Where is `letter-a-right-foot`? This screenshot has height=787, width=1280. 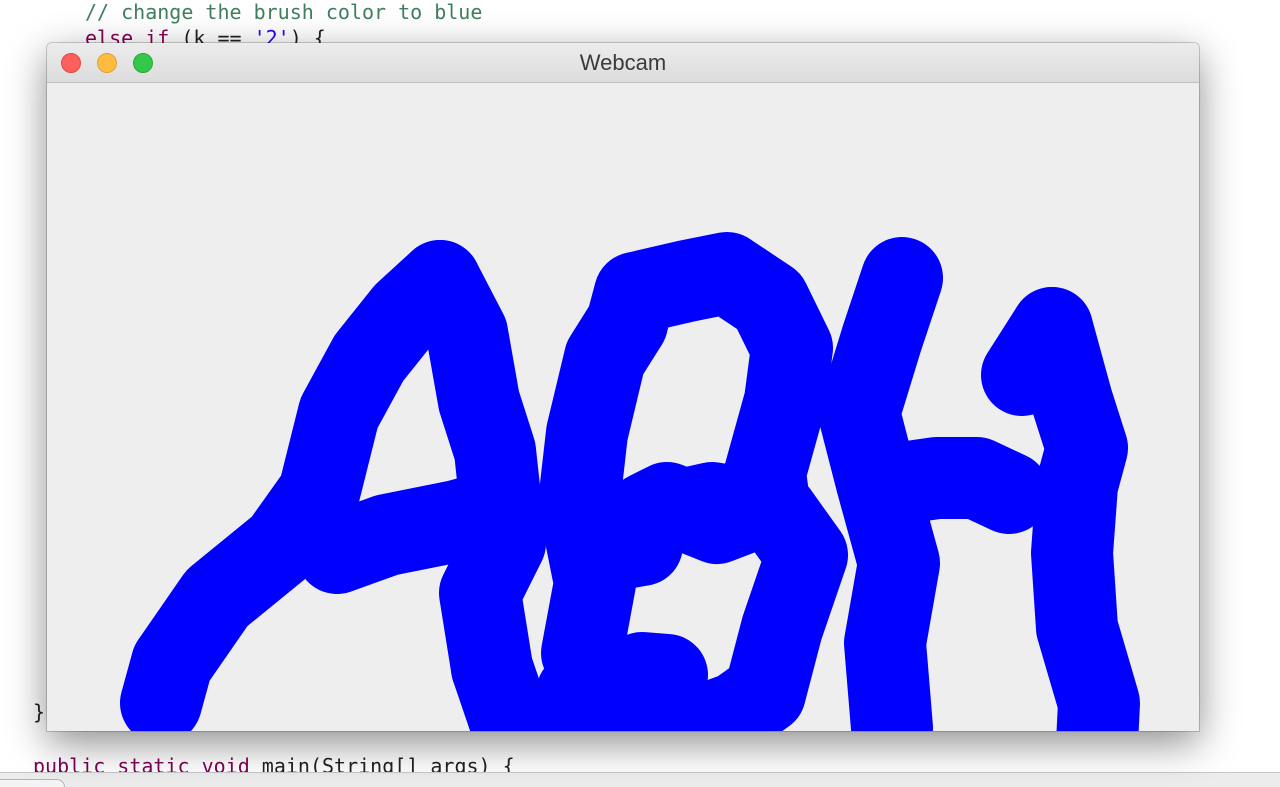
letter-a-right-foot is located at coordinates (500, 679).